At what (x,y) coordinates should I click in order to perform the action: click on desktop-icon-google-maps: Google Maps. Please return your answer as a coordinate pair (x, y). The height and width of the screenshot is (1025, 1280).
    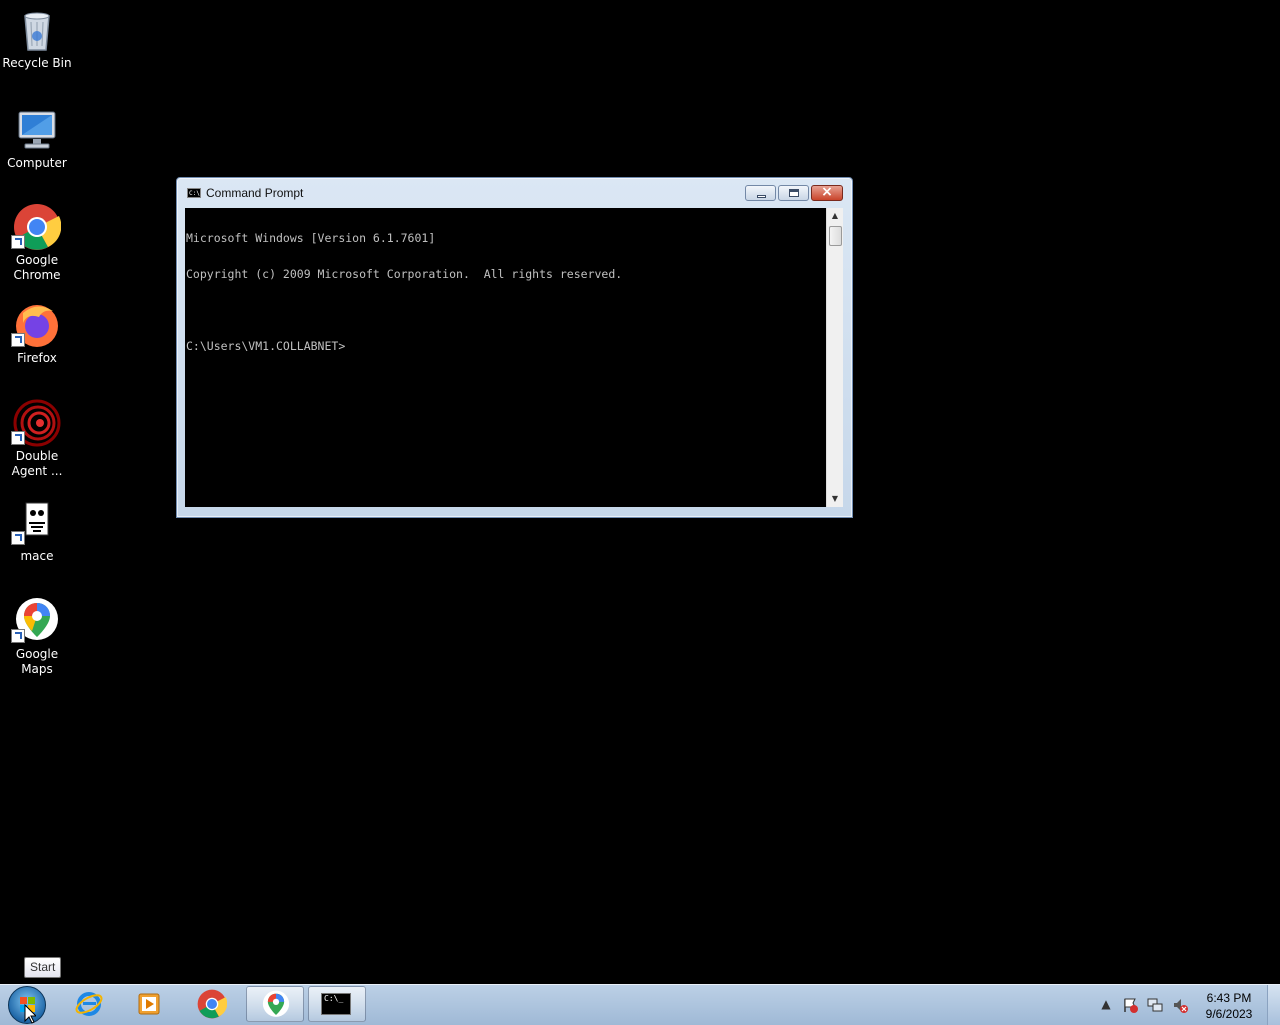
    Looking at the image, I should click on (37, 637).